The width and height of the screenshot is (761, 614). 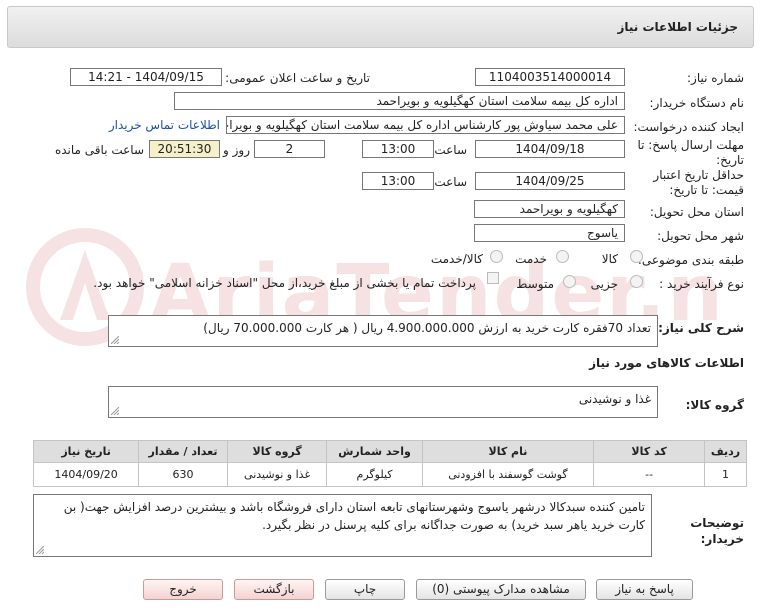 What do you see at coordinates (183, 589) in the screenshot?
I see `exit-button: خروج` at bounding box center [183, 589].